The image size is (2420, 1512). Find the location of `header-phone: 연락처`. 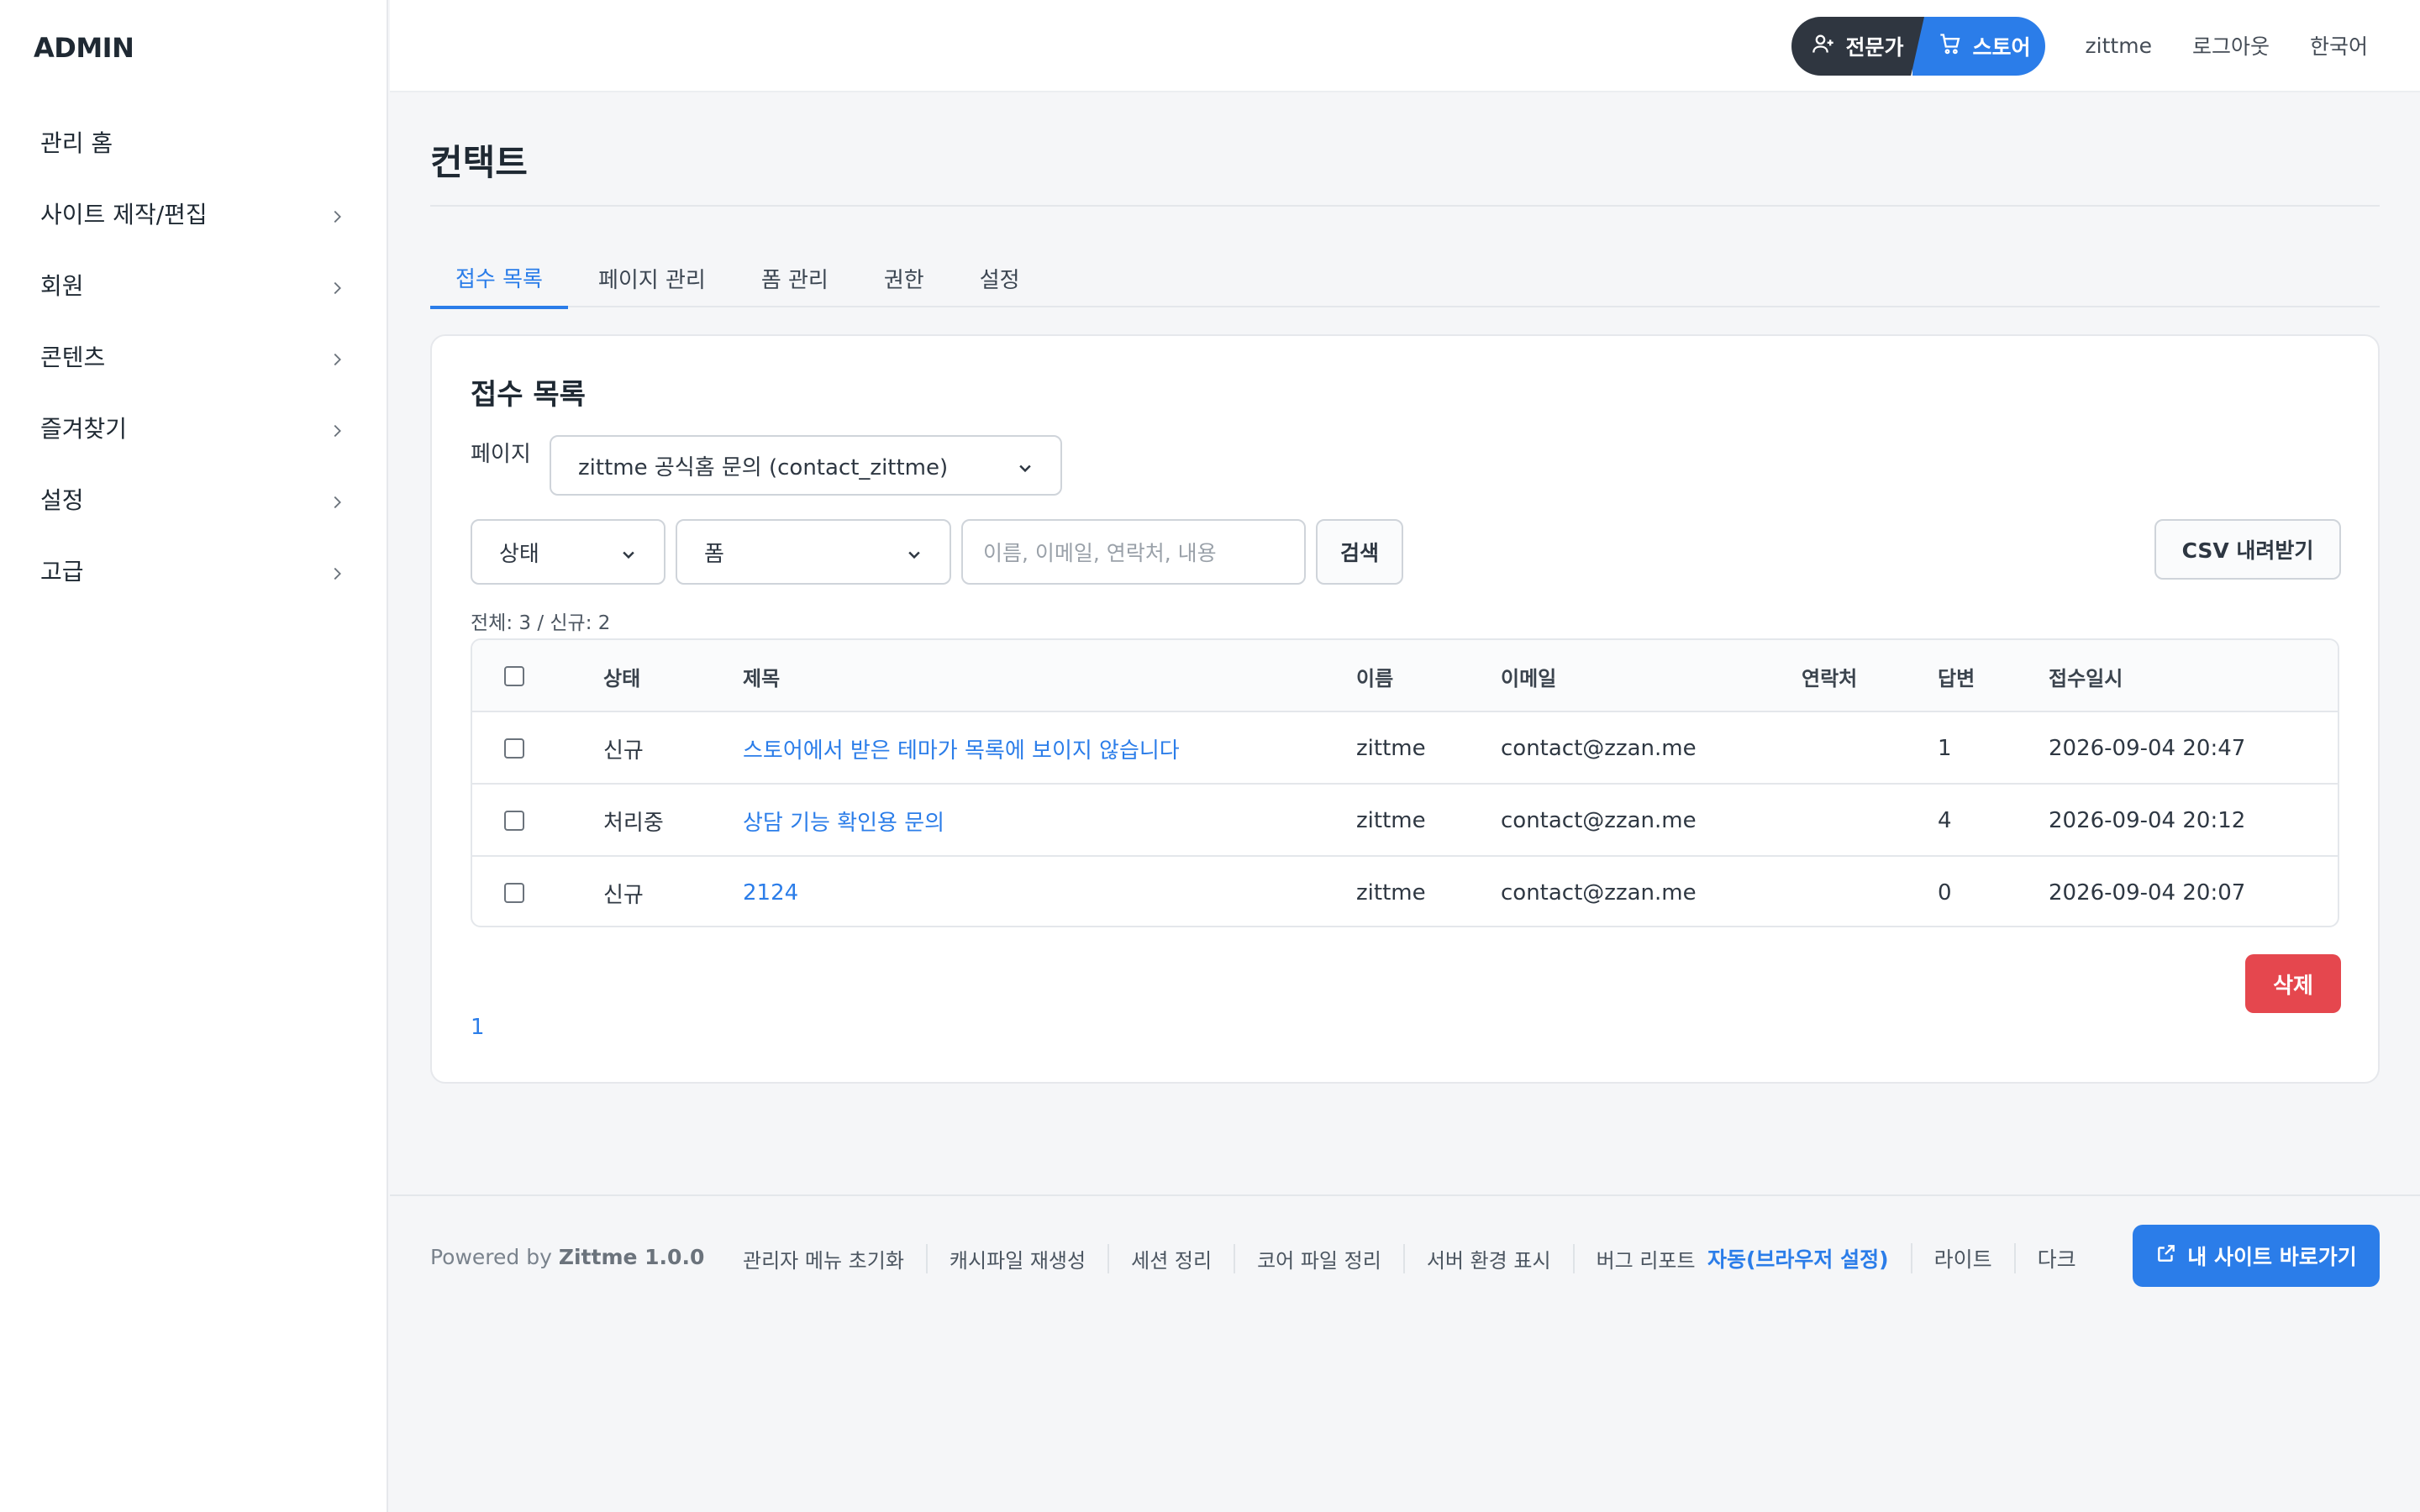

header-phone: 연락처 is located at coordinates (1830, 678).